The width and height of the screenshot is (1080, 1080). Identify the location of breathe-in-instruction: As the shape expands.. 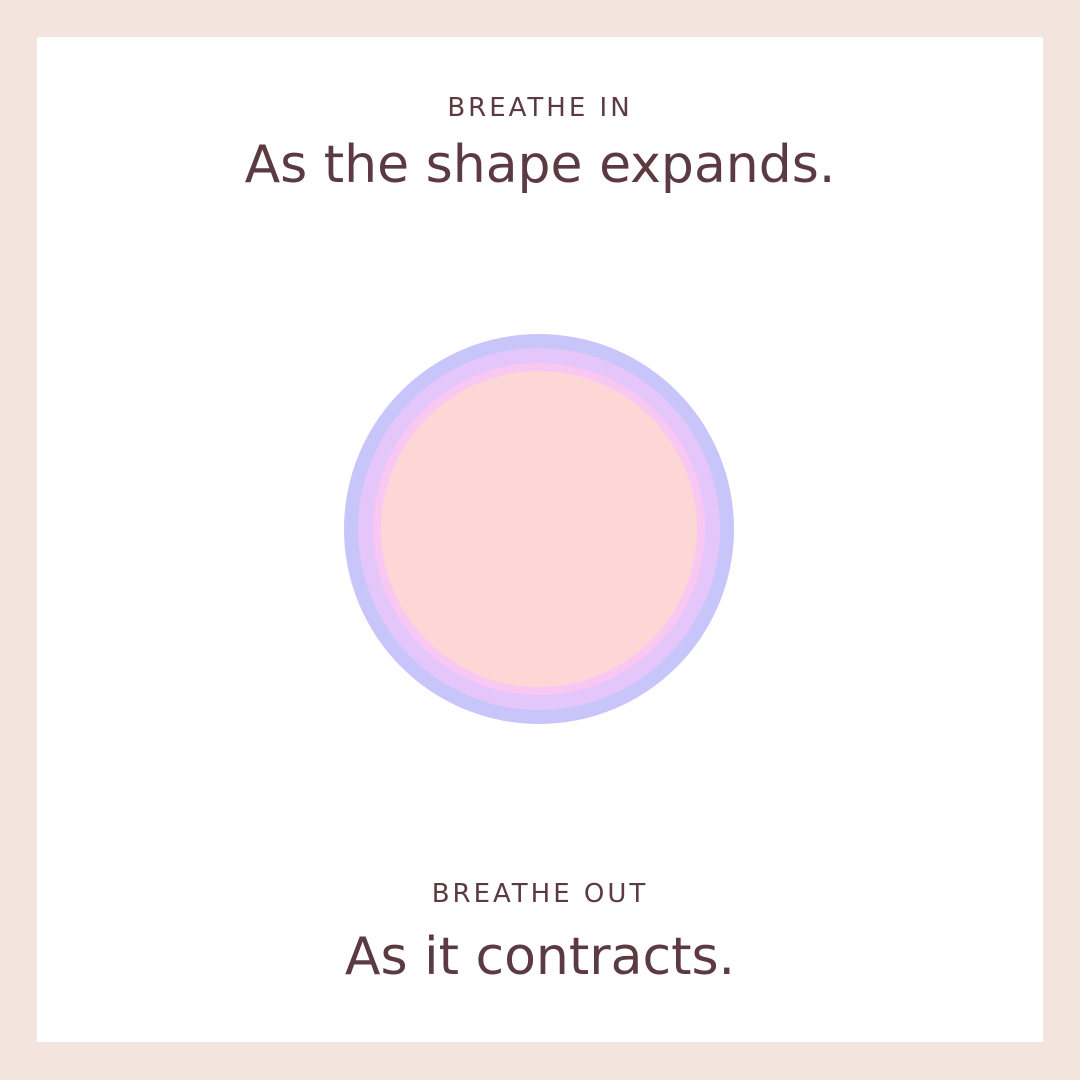
(540, 165).